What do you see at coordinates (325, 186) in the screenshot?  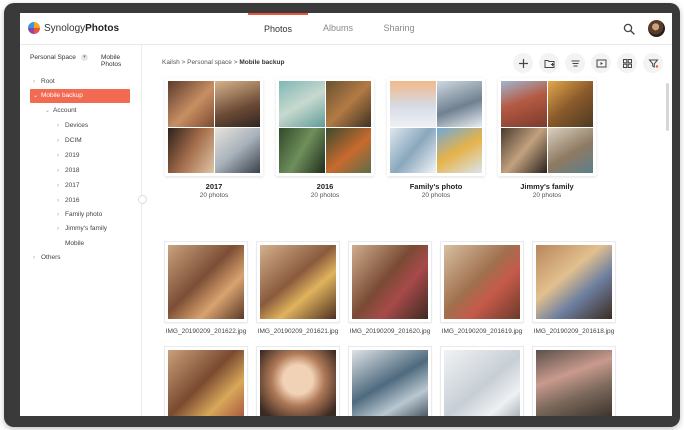 I see `album-title: 2016` at bounding box center [325, 186].